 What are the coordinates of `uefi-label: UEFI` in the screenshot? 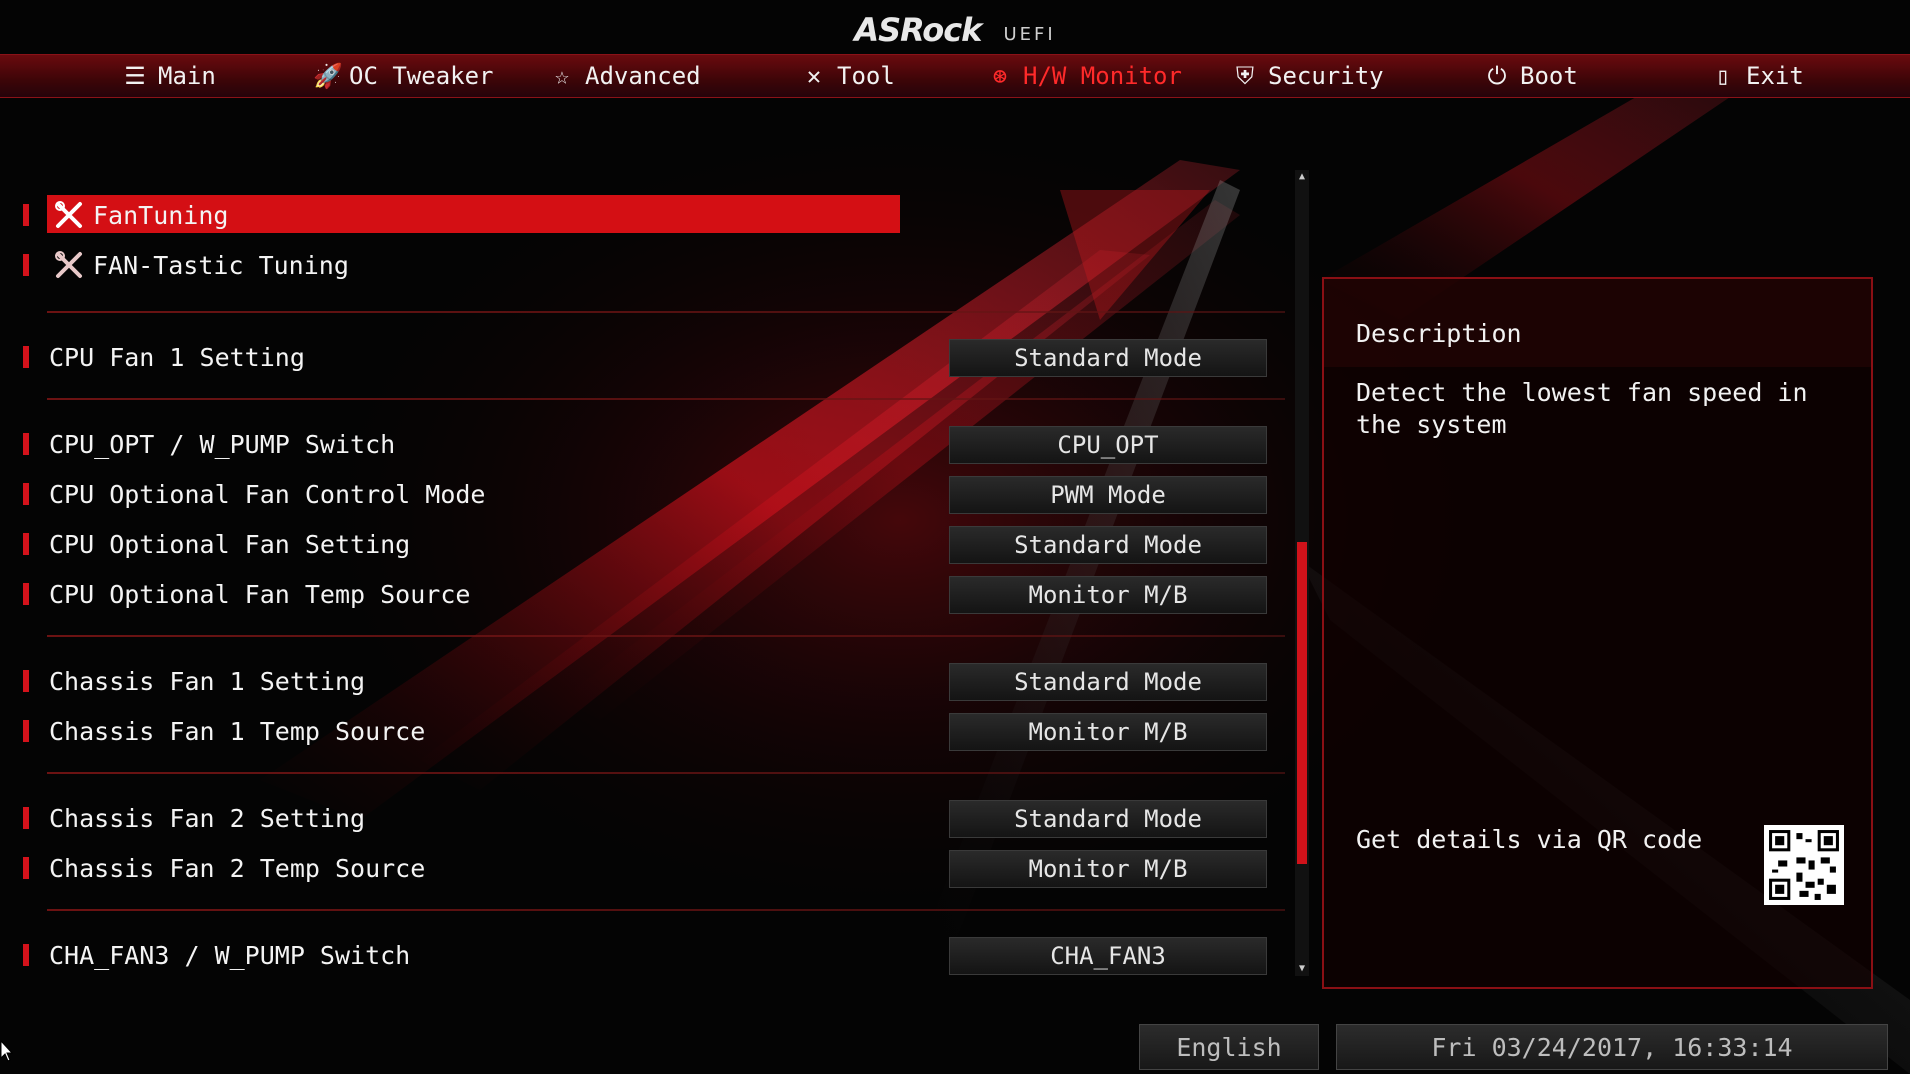 It's located at (1029, 34).